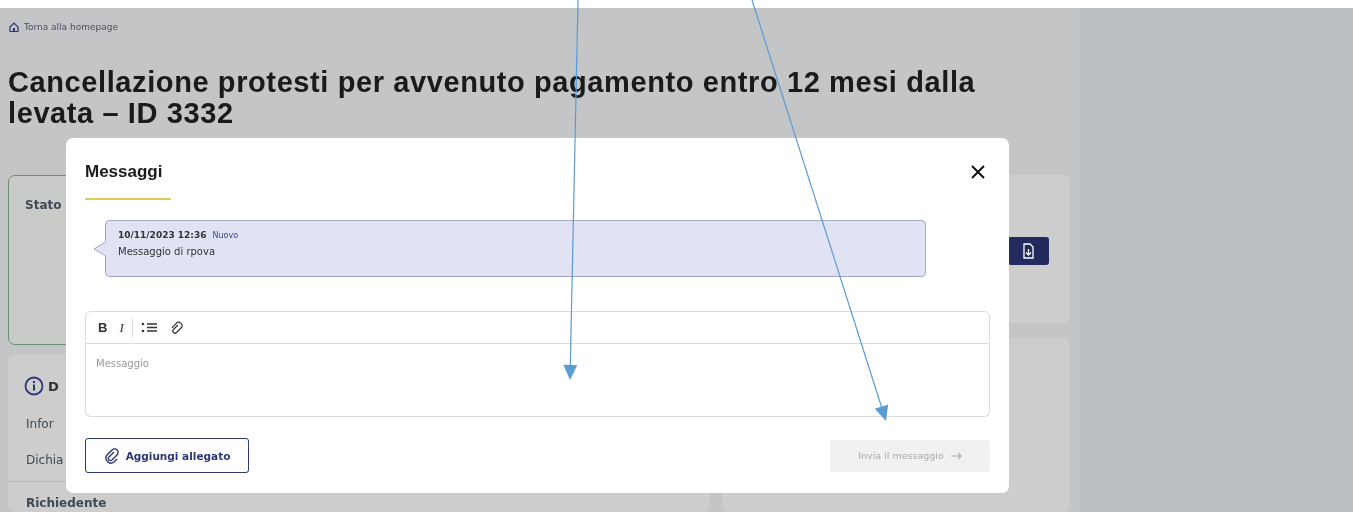 This screenshot has height=512, width=1353. I want to click on message-date: 10/11/2023 12:36, so click(162, 235).